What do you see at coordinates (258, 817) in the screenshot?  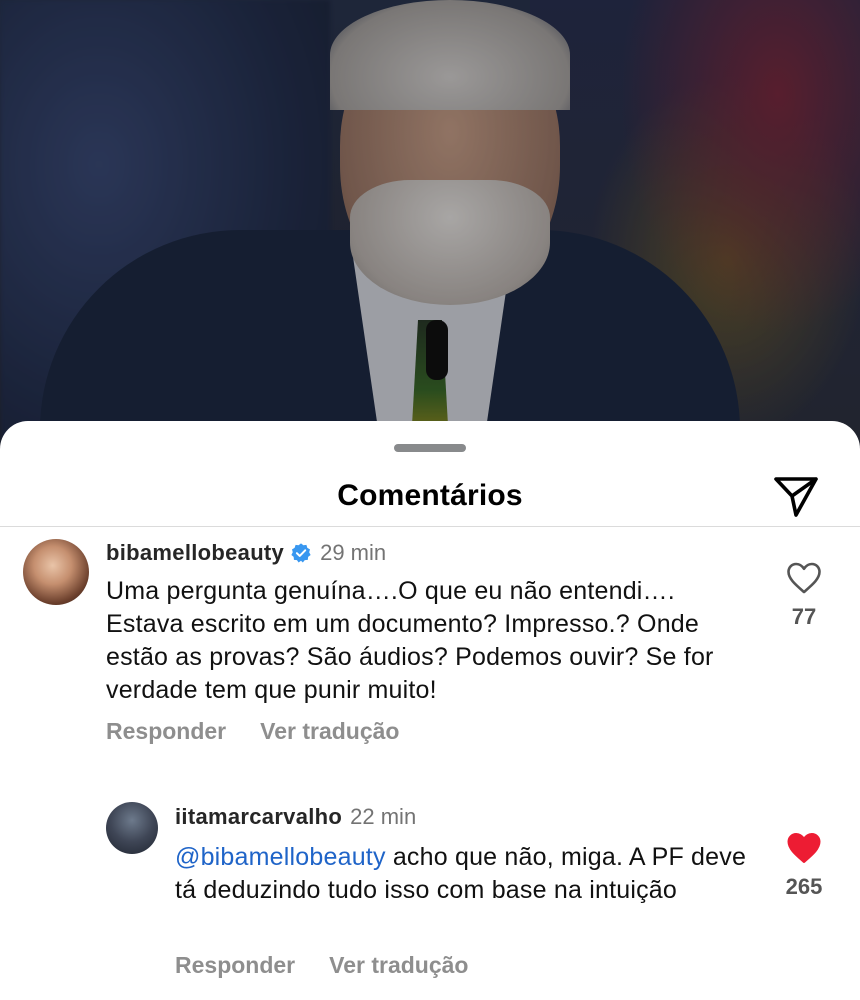 I see `comment-username: iitamarcarvalho` at bounding box center [258, 817].